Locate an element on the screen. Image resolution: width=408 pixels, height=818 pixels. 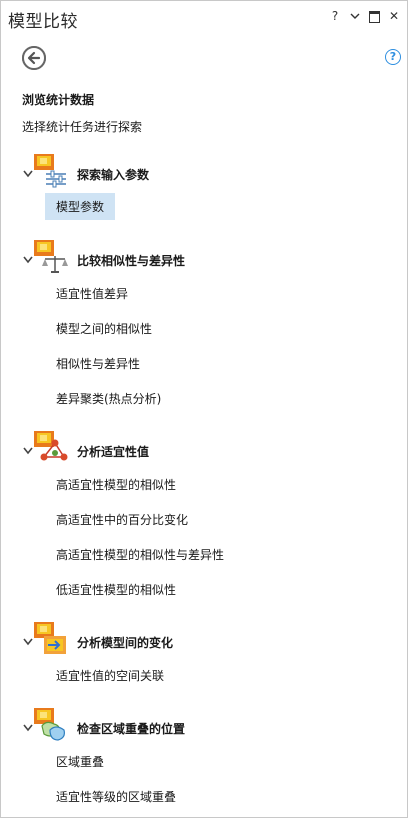
page-subheading: 选择统计任务进行探索 is located at coordinates (82, 127).